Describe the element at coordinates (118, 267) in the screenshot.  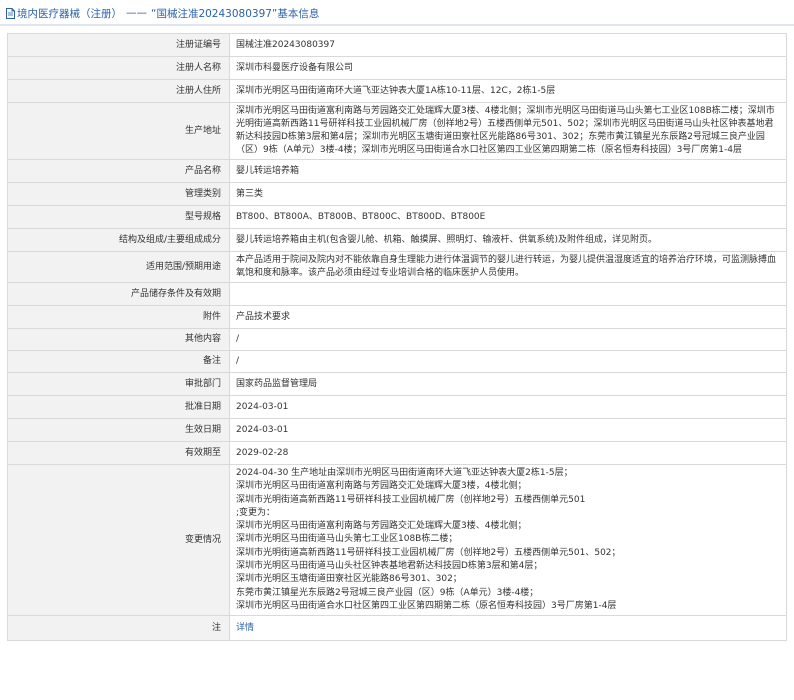
I see `row-label: 适用范围/预期用途` at that location.